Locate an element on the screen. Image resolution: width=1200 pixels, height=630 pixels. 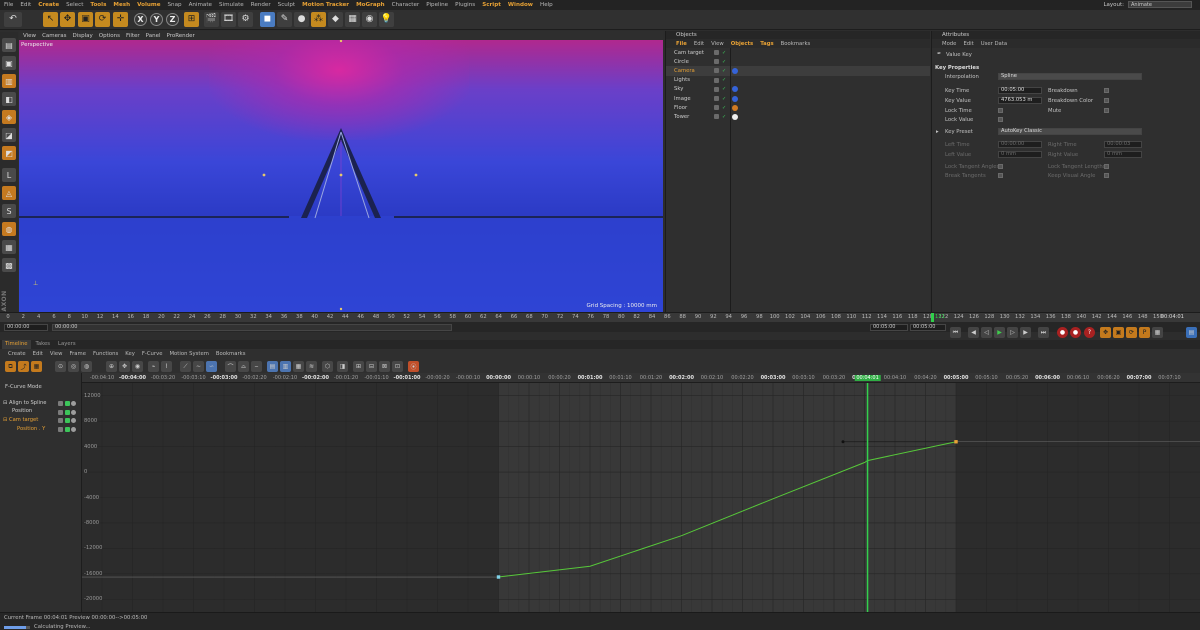
motion-clip-icon: ⊡ is located at coordinates (397, 366).